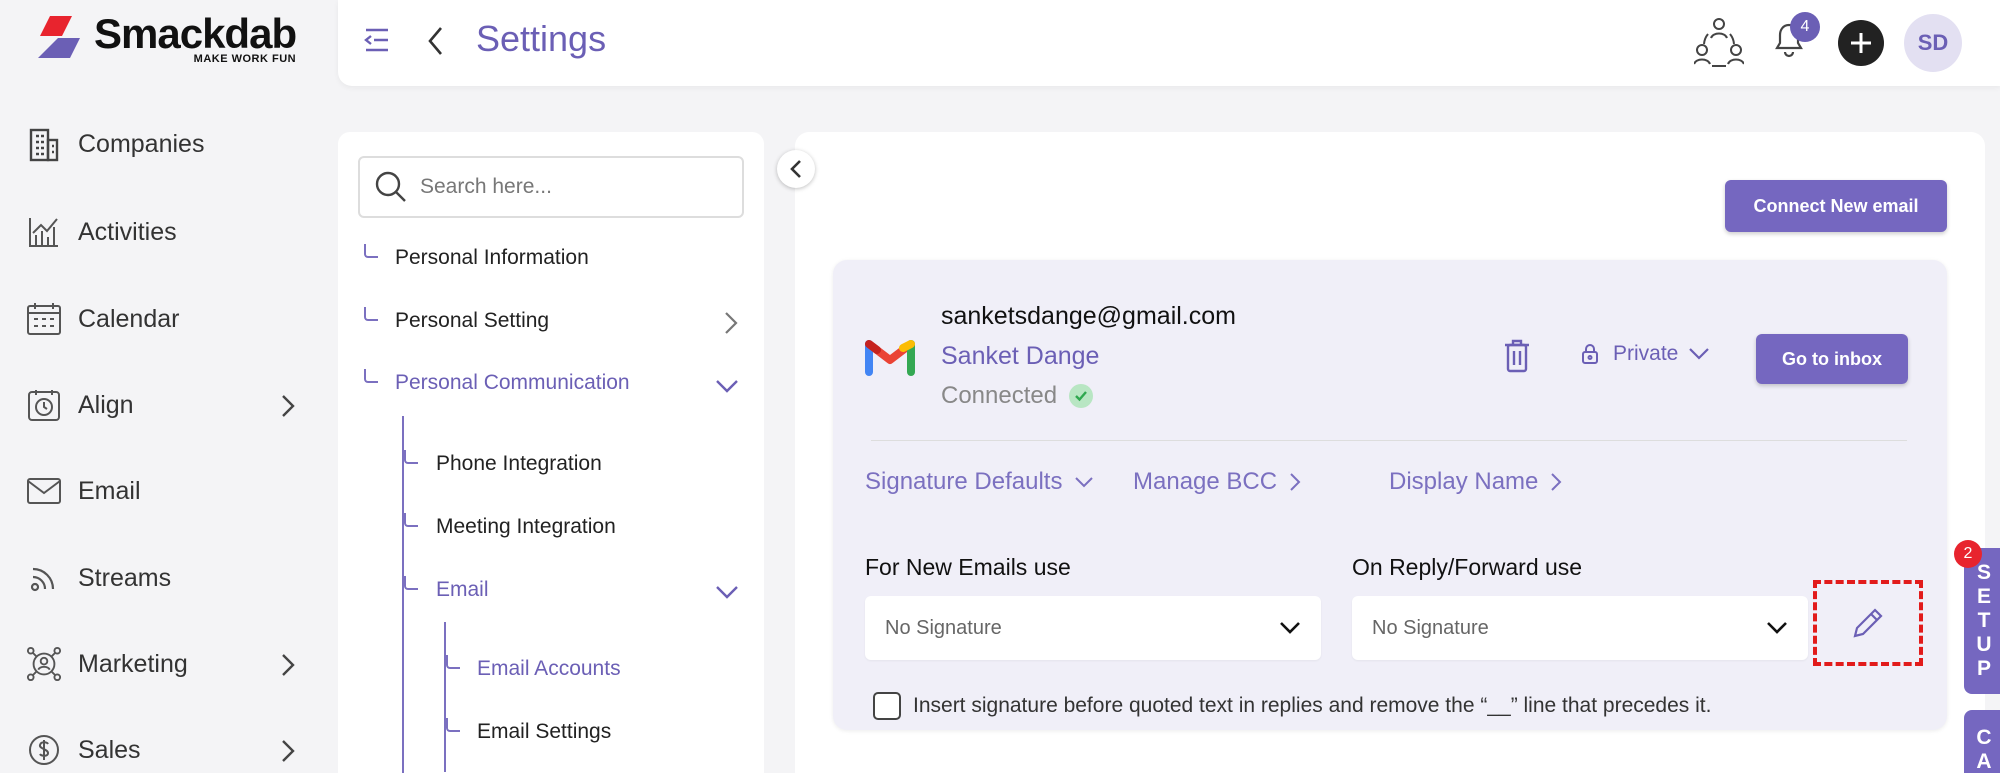 This screenshot has width=2000, height=773. Describe the element at coordinates (549, 669) in the screenshot. I see `nav-email-accounts: Email Accounts` at that location.